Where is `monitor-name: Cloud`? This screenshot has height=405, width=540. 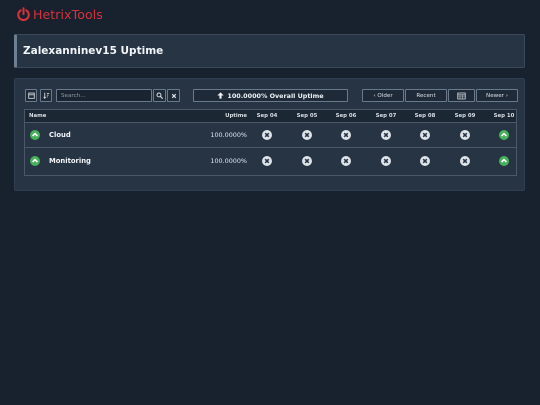
monitor-name: Cloud is located at coordinates (60, 135).